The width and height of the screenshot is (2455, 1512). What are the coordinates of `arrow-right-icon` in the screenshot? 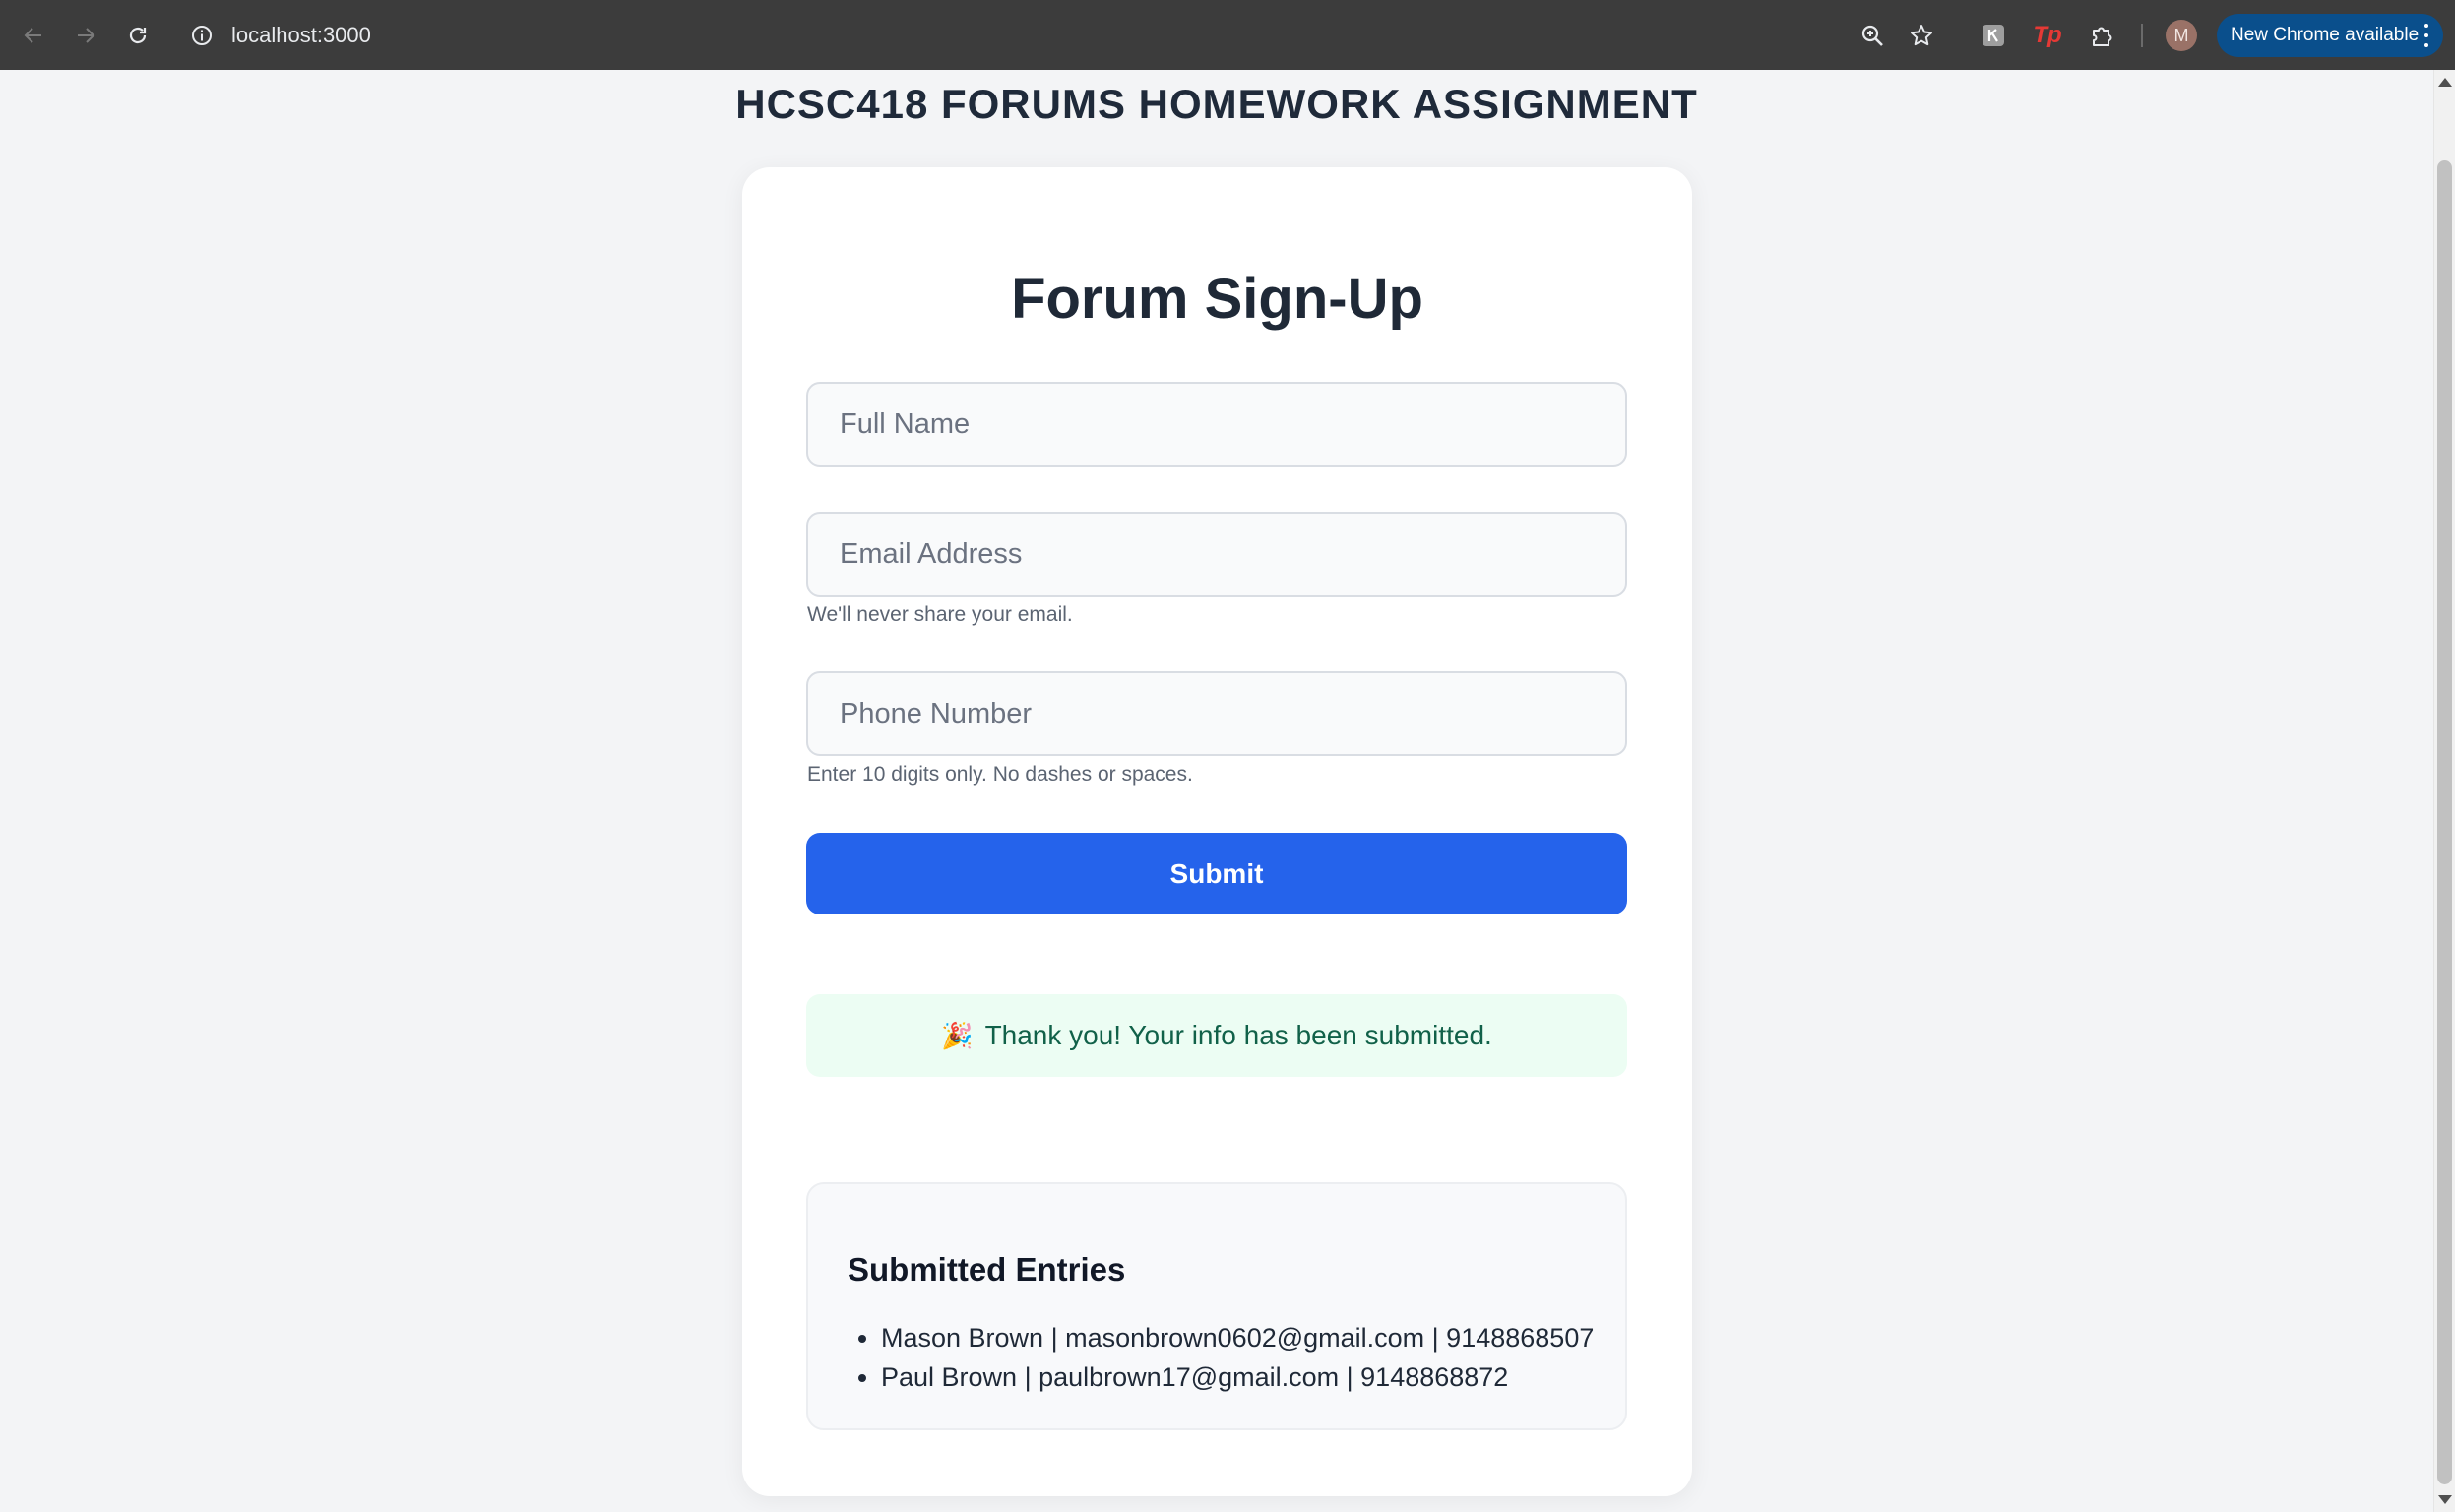 It's located at (86, 35).